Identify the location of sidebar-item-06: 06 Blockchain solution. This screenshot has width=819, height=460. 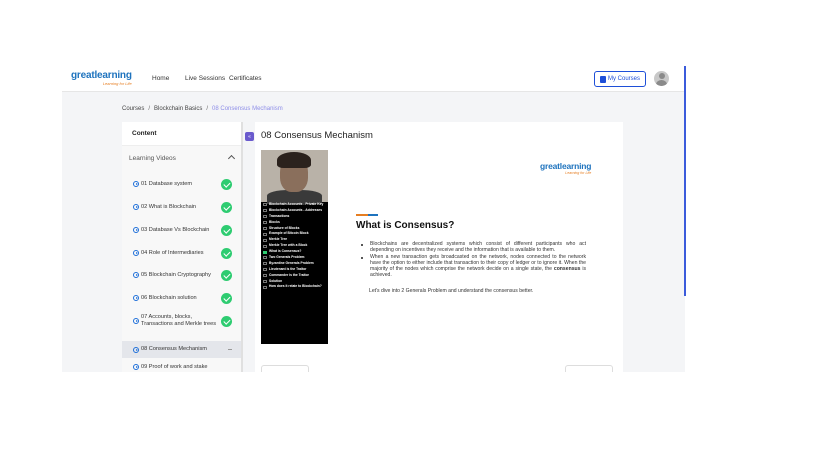
(181, 298).